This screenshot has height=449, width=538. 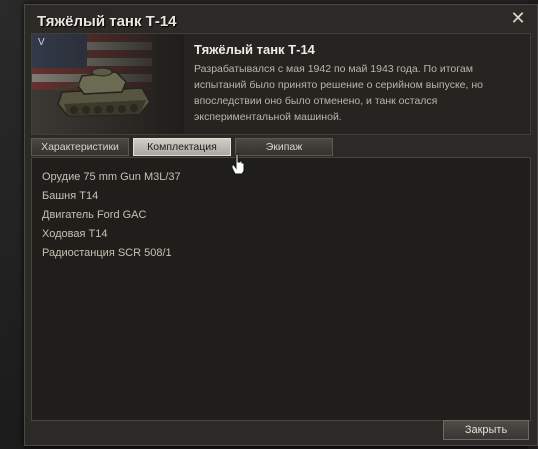 What do you see at coordinates (103, 92) in the screenshot?
I see `tank-image` at bounding box center [103, 92].